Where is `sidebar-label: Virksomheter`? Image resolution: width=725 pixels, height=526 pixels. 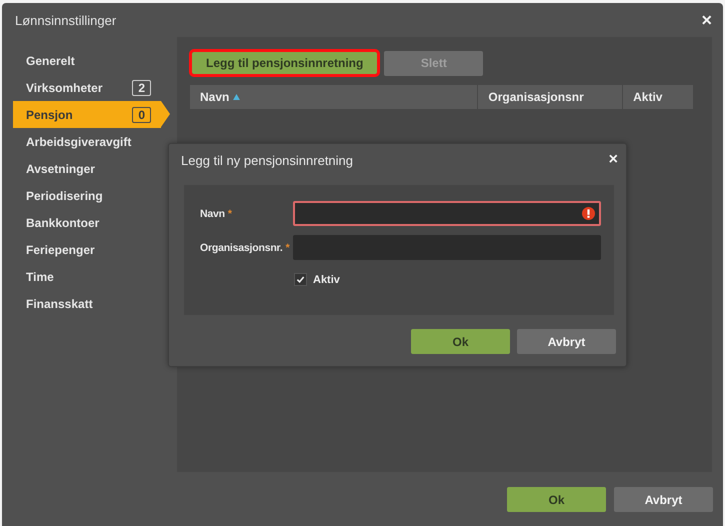
sidebar-label: Virksomheter is located at coordinates (64, 87).